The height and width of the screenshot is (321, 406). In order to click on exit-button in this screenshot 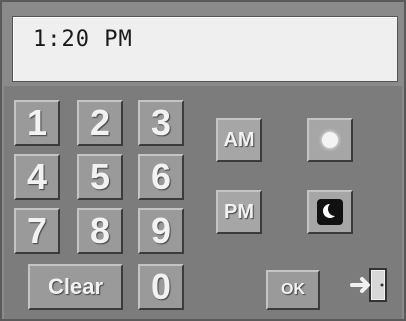, I will do `click(370, 285)`.